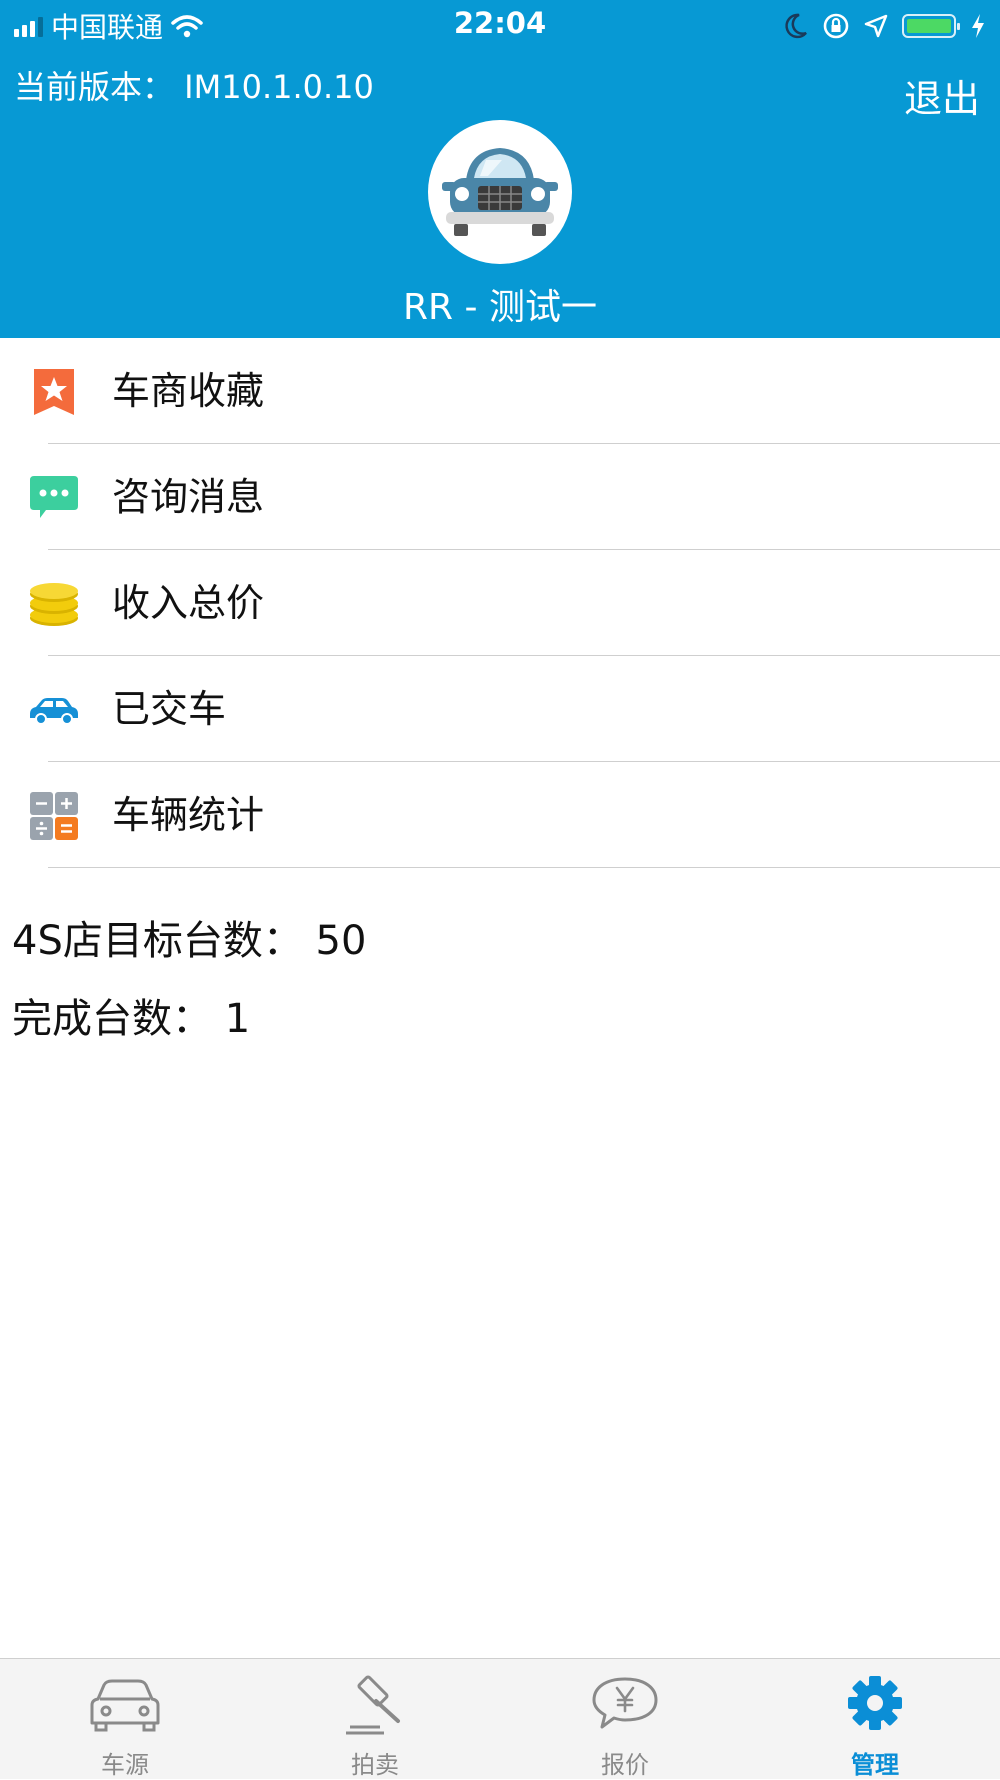 The image size is (1000, 1780). I want to click on car-icon, so click(54, 711).